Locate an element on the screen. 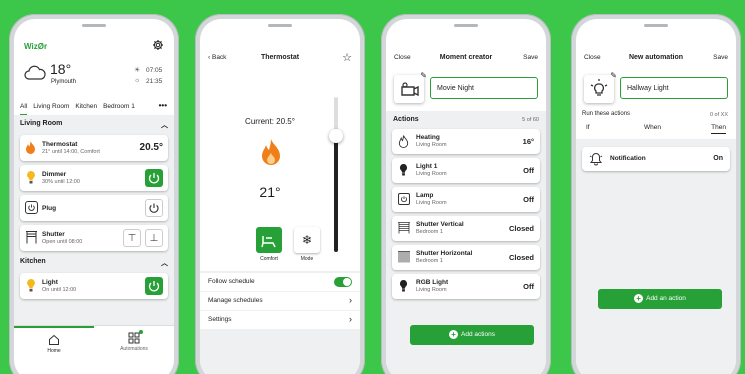 This screenshot has height=374, width=745. tab-bedroom-1: Bedroom 1 is located at coordinates (119, 109).